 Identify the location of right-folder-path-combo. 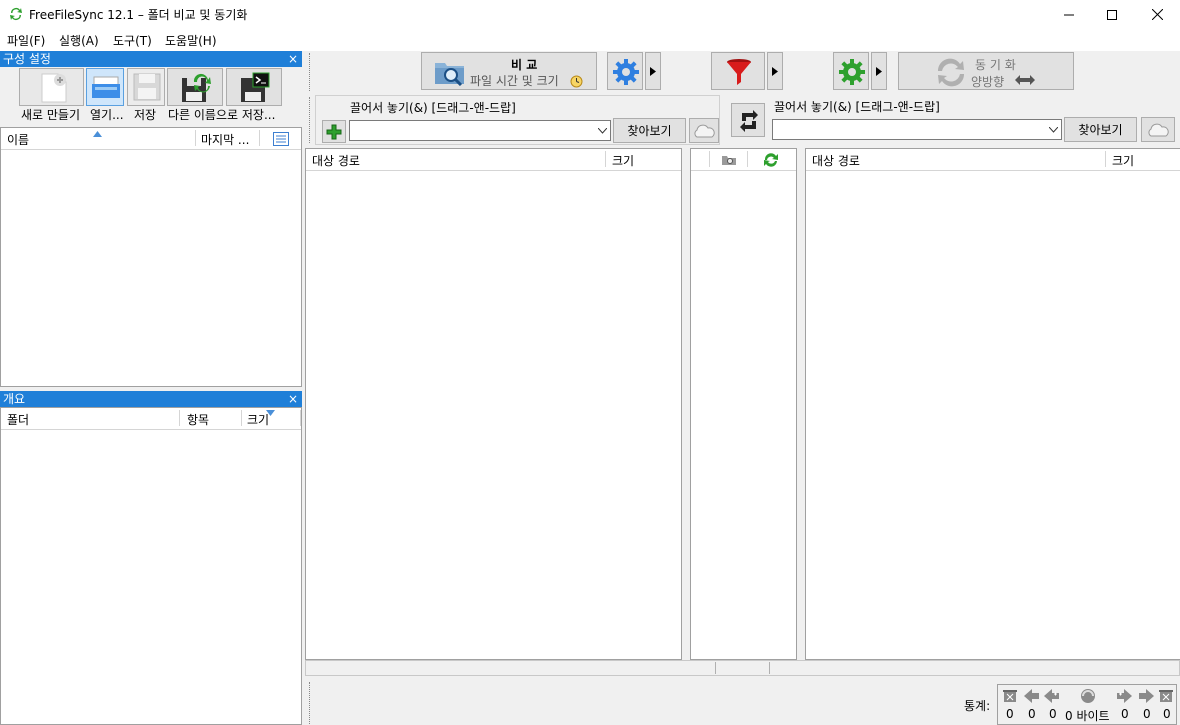
(917, 129).